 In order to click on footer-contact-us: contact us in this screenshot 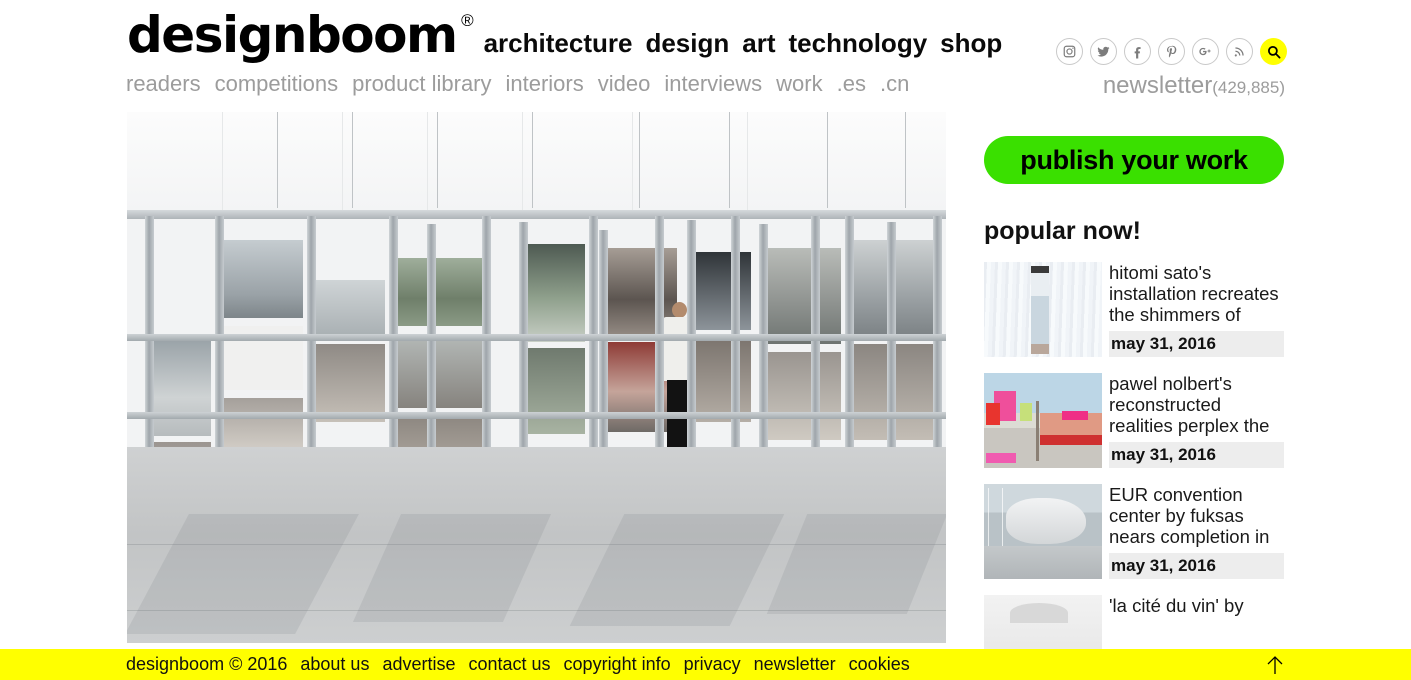, I will do `click(510, 664)`.